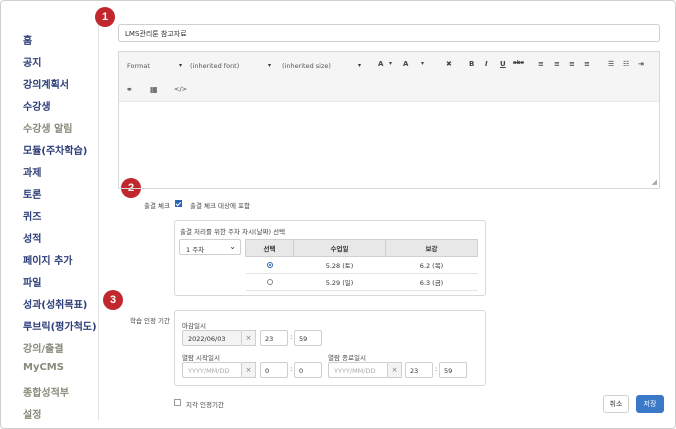 The height and width of the screenshot is (429, 676). I want to click on sidebar-item-outcomes: 성과(성취목표), so click(55, 303).